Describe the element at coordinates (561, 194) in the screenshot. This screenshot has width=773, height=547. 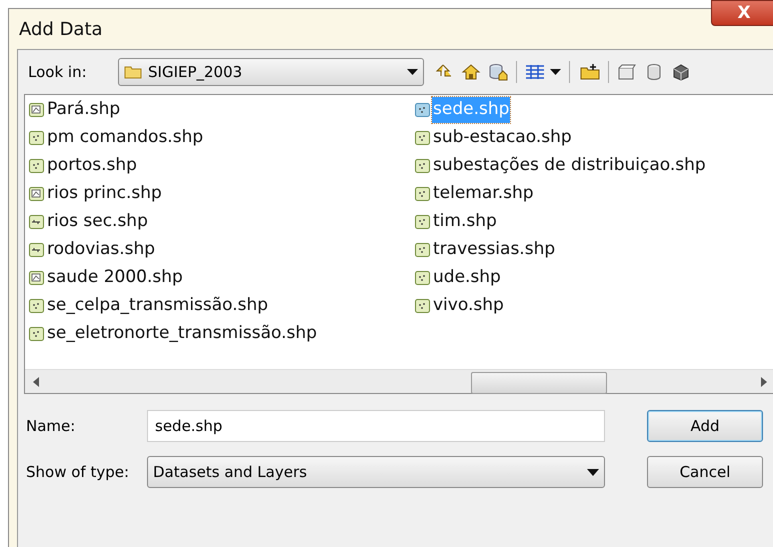
I see `file-item: telemar.shp` at that location.